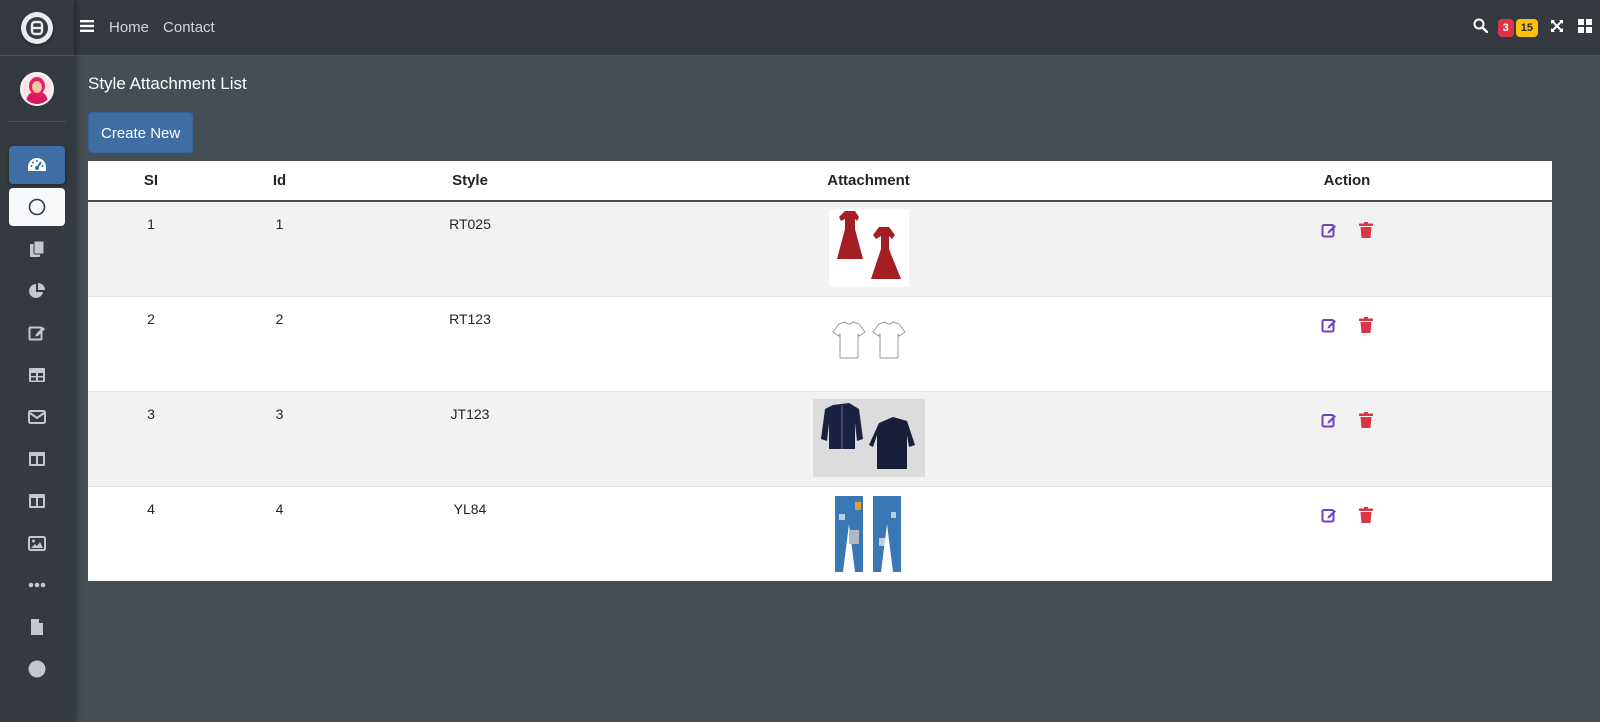  I want to click on red-dress-image, so click(868, 249).